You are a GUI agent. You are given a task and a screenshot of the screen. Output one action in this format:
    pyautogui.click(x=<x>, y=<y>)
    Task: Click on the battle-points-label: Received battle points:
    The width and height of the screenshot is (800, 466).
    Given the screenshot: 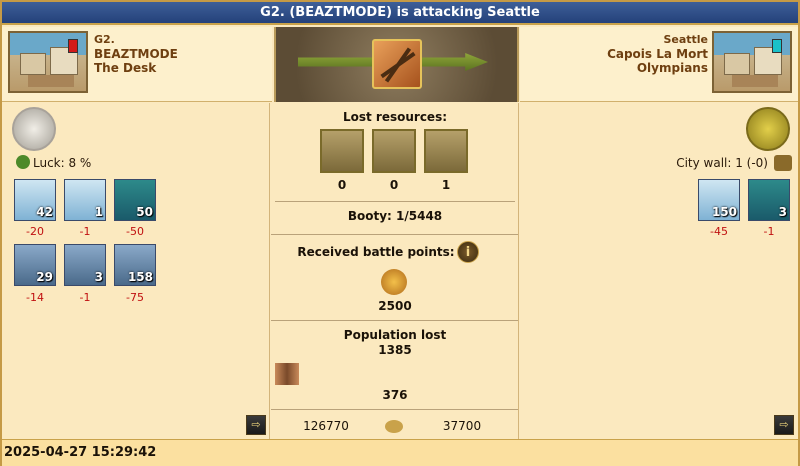 What is the action you would take?
    pyautogui.click(x=376, y=252)
    